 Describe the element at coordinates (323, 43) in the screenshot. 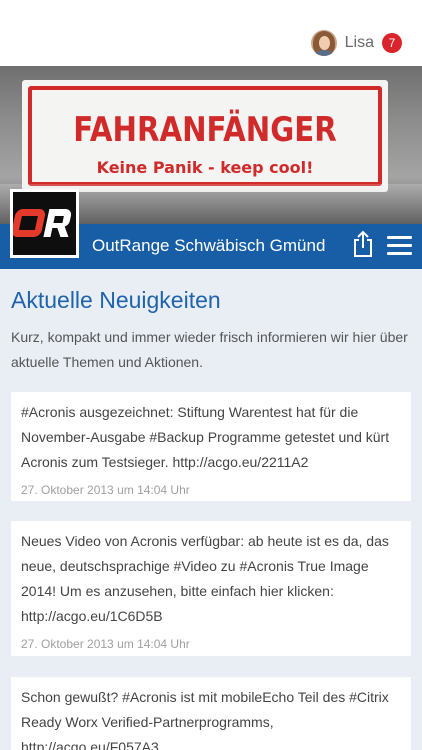

I see `avatar` at that location.